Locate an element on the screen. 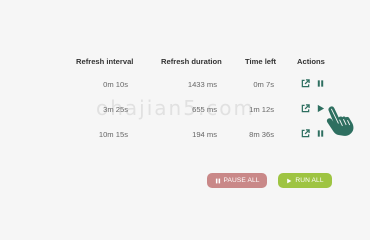 The height and width of the screenshot is (240, 370). row-1-duration: 1433 ms is located at coordinates (202, 84).